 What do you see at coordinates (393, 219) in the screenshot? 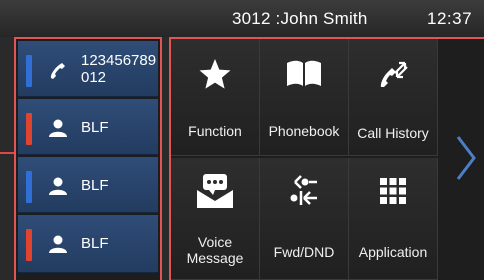
I see `application-button: Application` at bounding box center [393, 219].